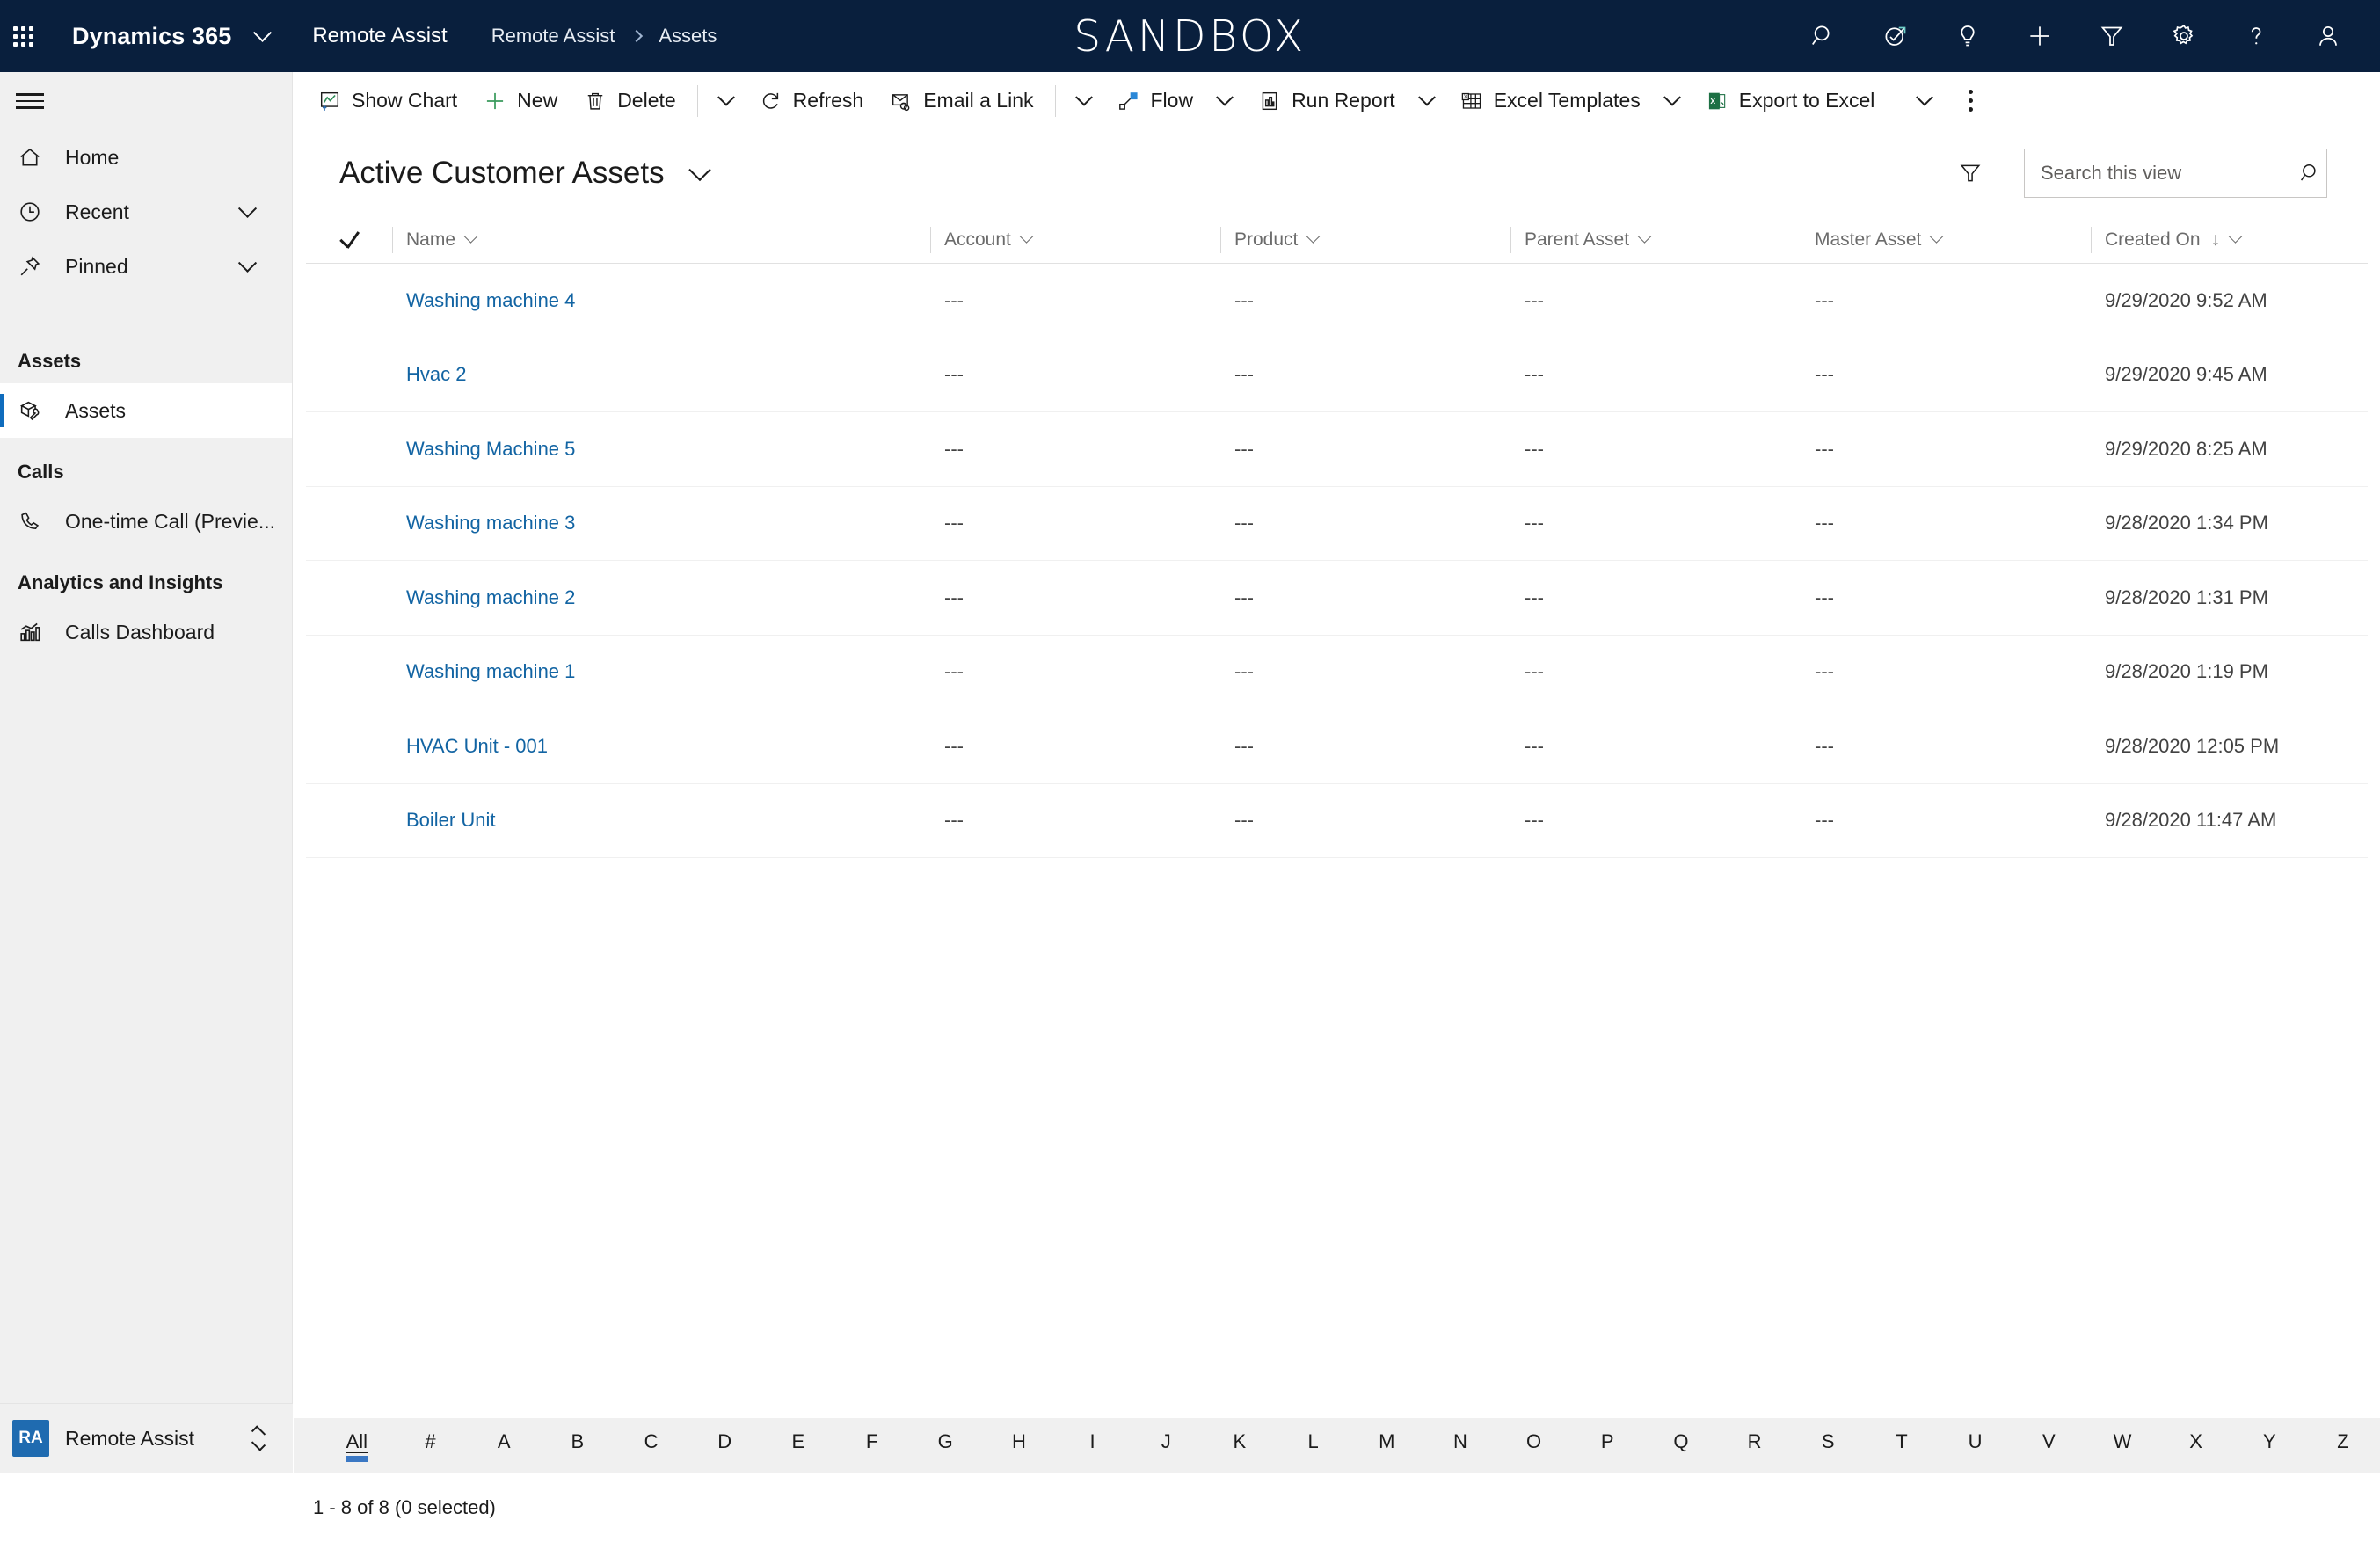 The height and width of the screenshot is (1542, 2380). I want to click on alpha-filter-l: L, so click(1313, 1438).